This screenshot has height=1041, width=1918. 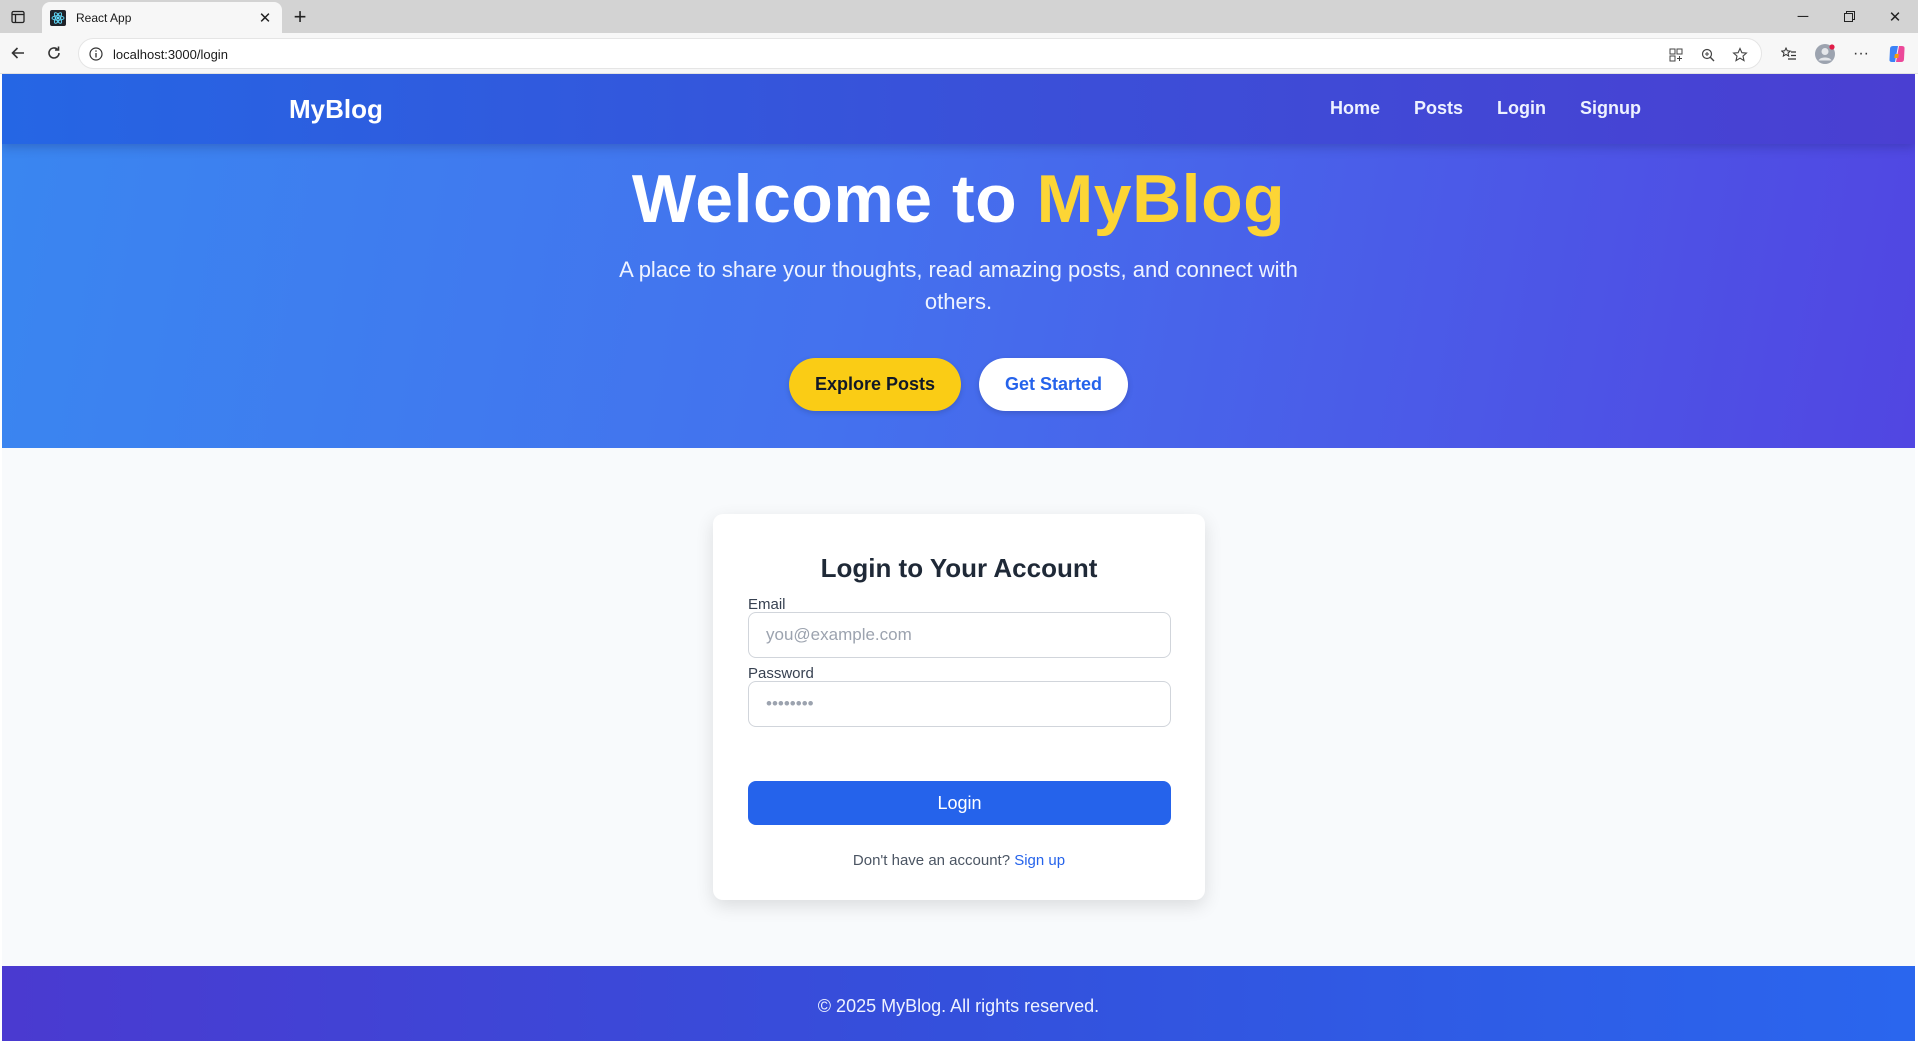 I want to click on nav-link-home: Home, so click(x=1355, y=108).